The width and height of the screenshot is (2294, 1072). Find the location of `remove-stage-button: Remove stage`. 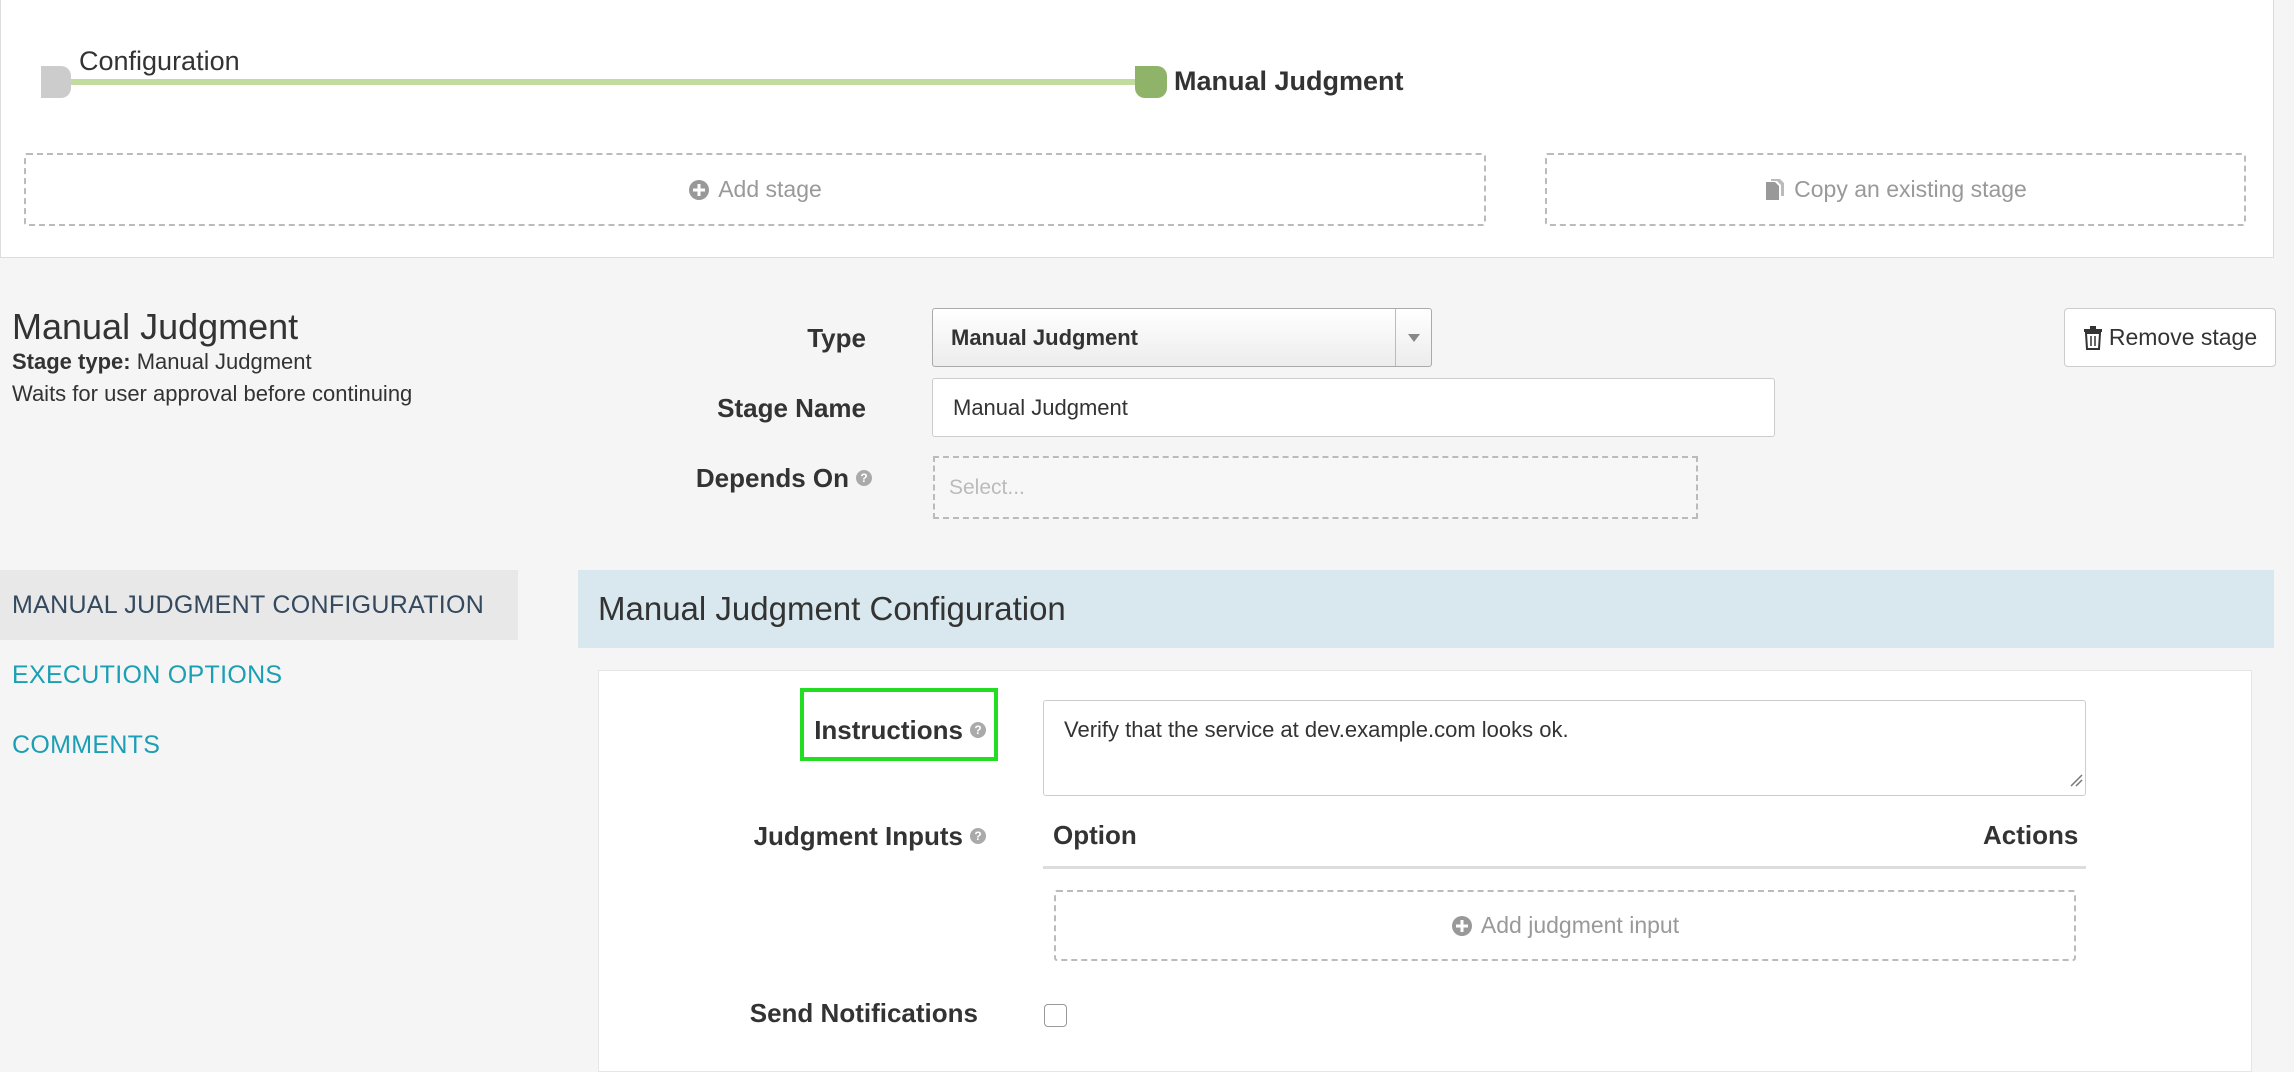

remove-stage-button: Remove stage is located at coordinates (2170, 337).